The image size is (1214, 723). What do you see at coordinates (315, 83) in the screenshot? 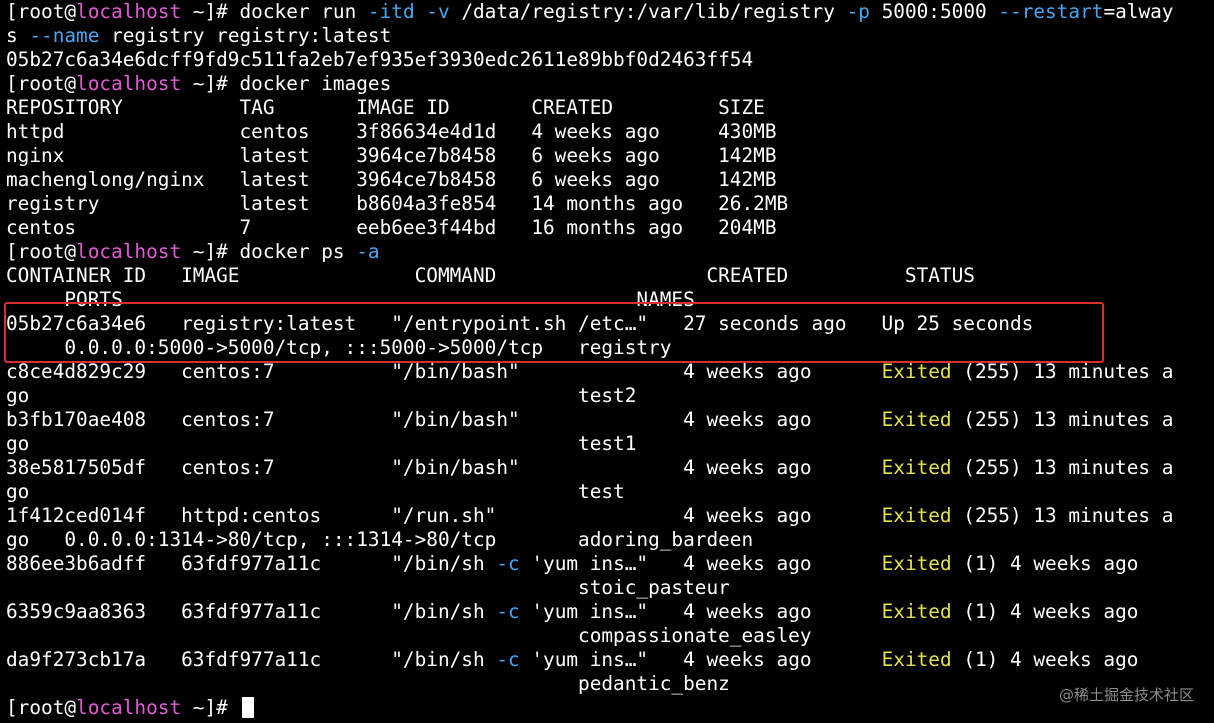
I see `terminal-text: docker images` at bounding box center [315, 83].